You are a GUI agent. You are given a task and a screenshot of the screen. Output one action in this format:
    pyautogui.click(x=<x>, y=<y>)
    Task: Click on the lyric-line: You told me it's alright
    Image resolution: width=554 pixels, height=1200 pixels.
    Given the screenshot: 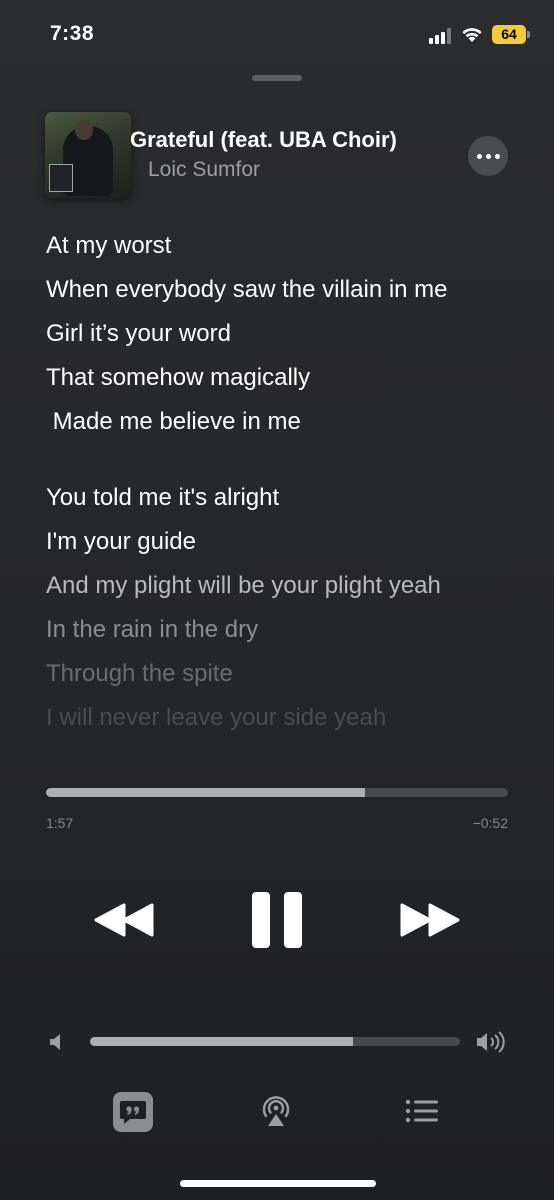 What is the action you would take?
    pyautogui.click(x=281, y=498)
    